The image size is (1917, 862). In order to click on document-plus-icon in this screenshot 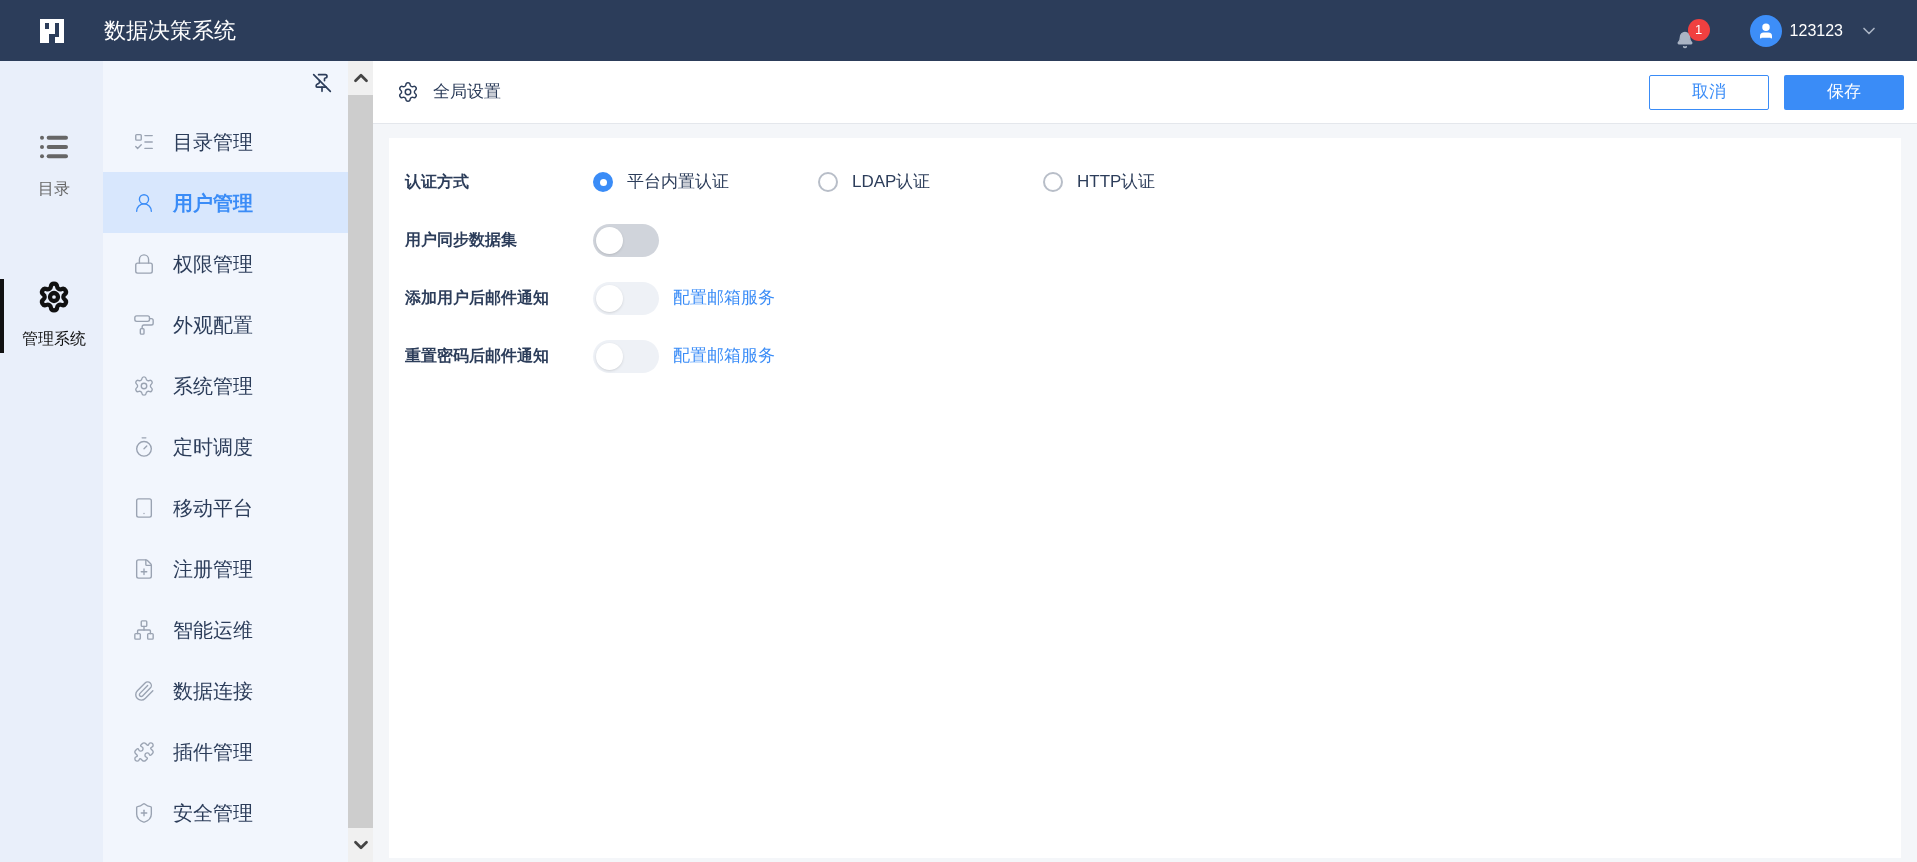, I will do `click(144, 568)`.